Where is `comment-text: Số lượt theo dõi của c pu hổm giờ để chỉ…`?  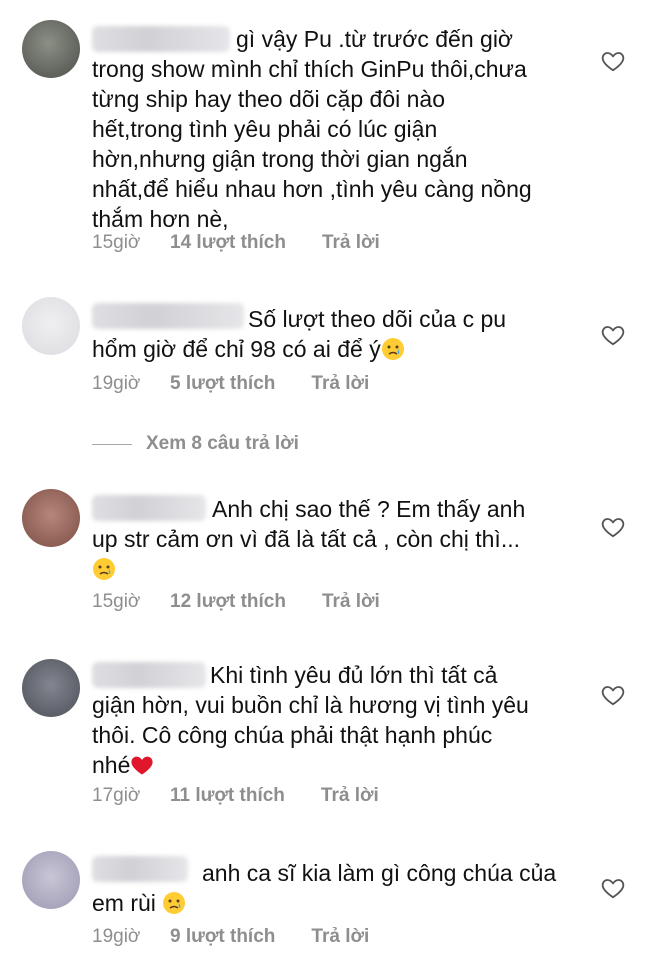
comment-text: Số lượt theo dõi của c pu hổm giờ để chỉ… is located at coordinates (327, 334).